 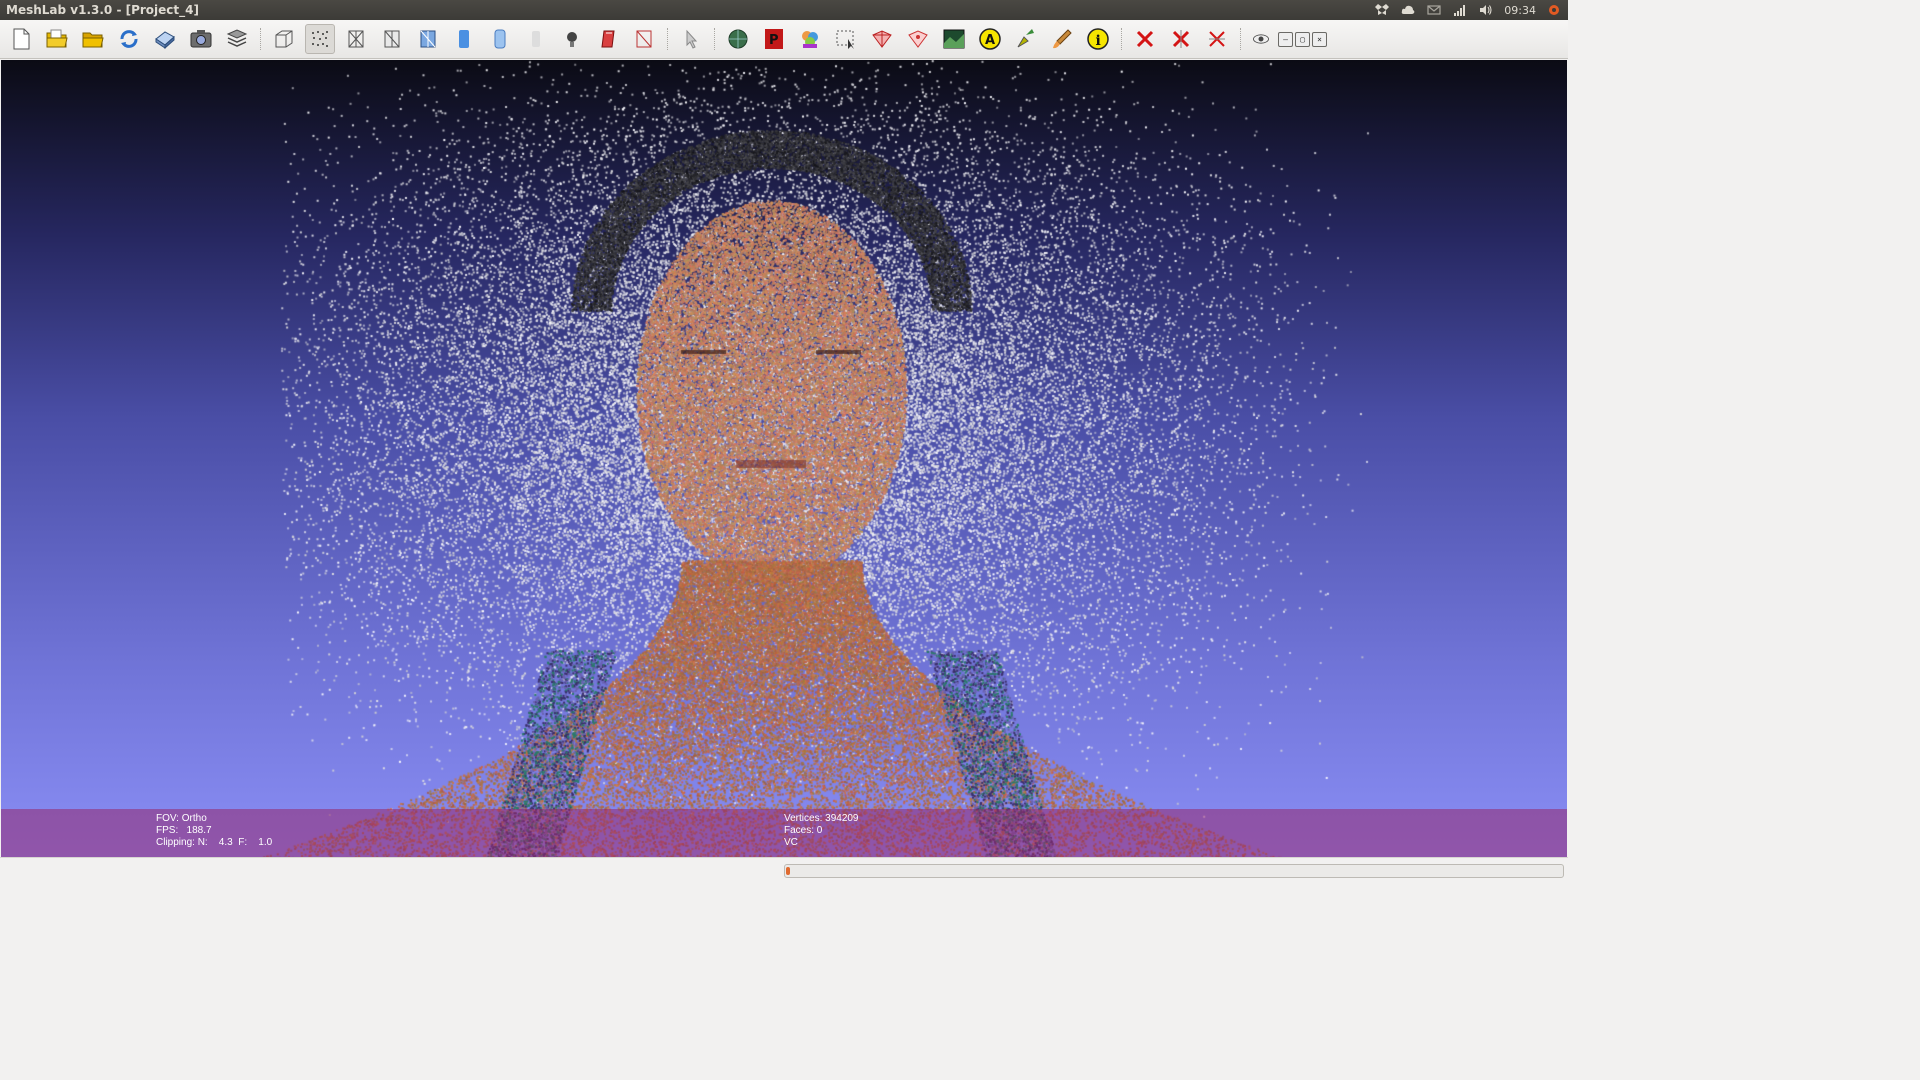 I want to click on open-project-button, so click(x=57, y=39).